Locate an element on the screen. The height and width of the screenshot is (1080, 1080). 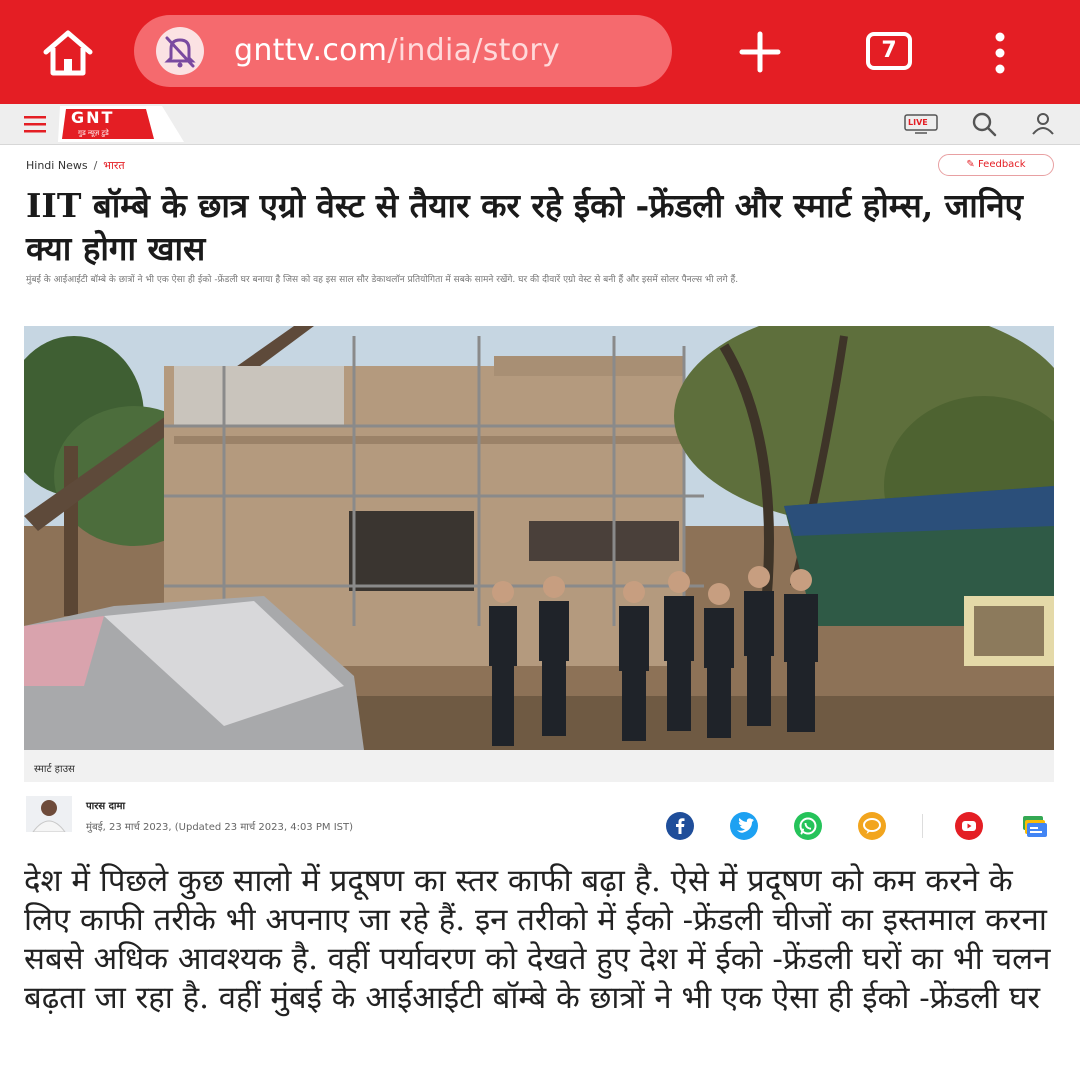
site-header: GNT गुड न्यूज़ टुडे LIVE is located at coordinates (540, 124).